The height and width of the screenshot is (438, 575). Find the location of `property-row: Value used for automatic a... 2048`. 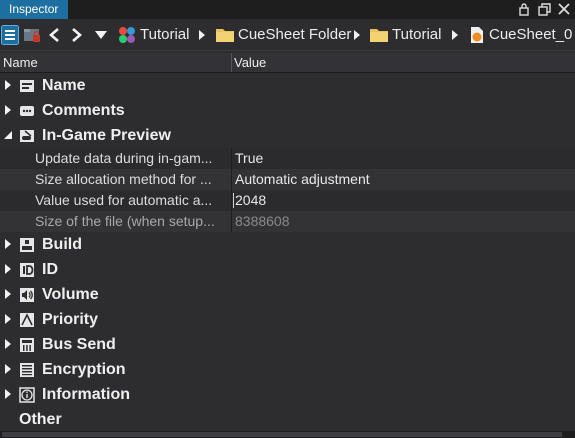

property-row: Value used for automatic a... 2048 is located at coordinates (287, 200).